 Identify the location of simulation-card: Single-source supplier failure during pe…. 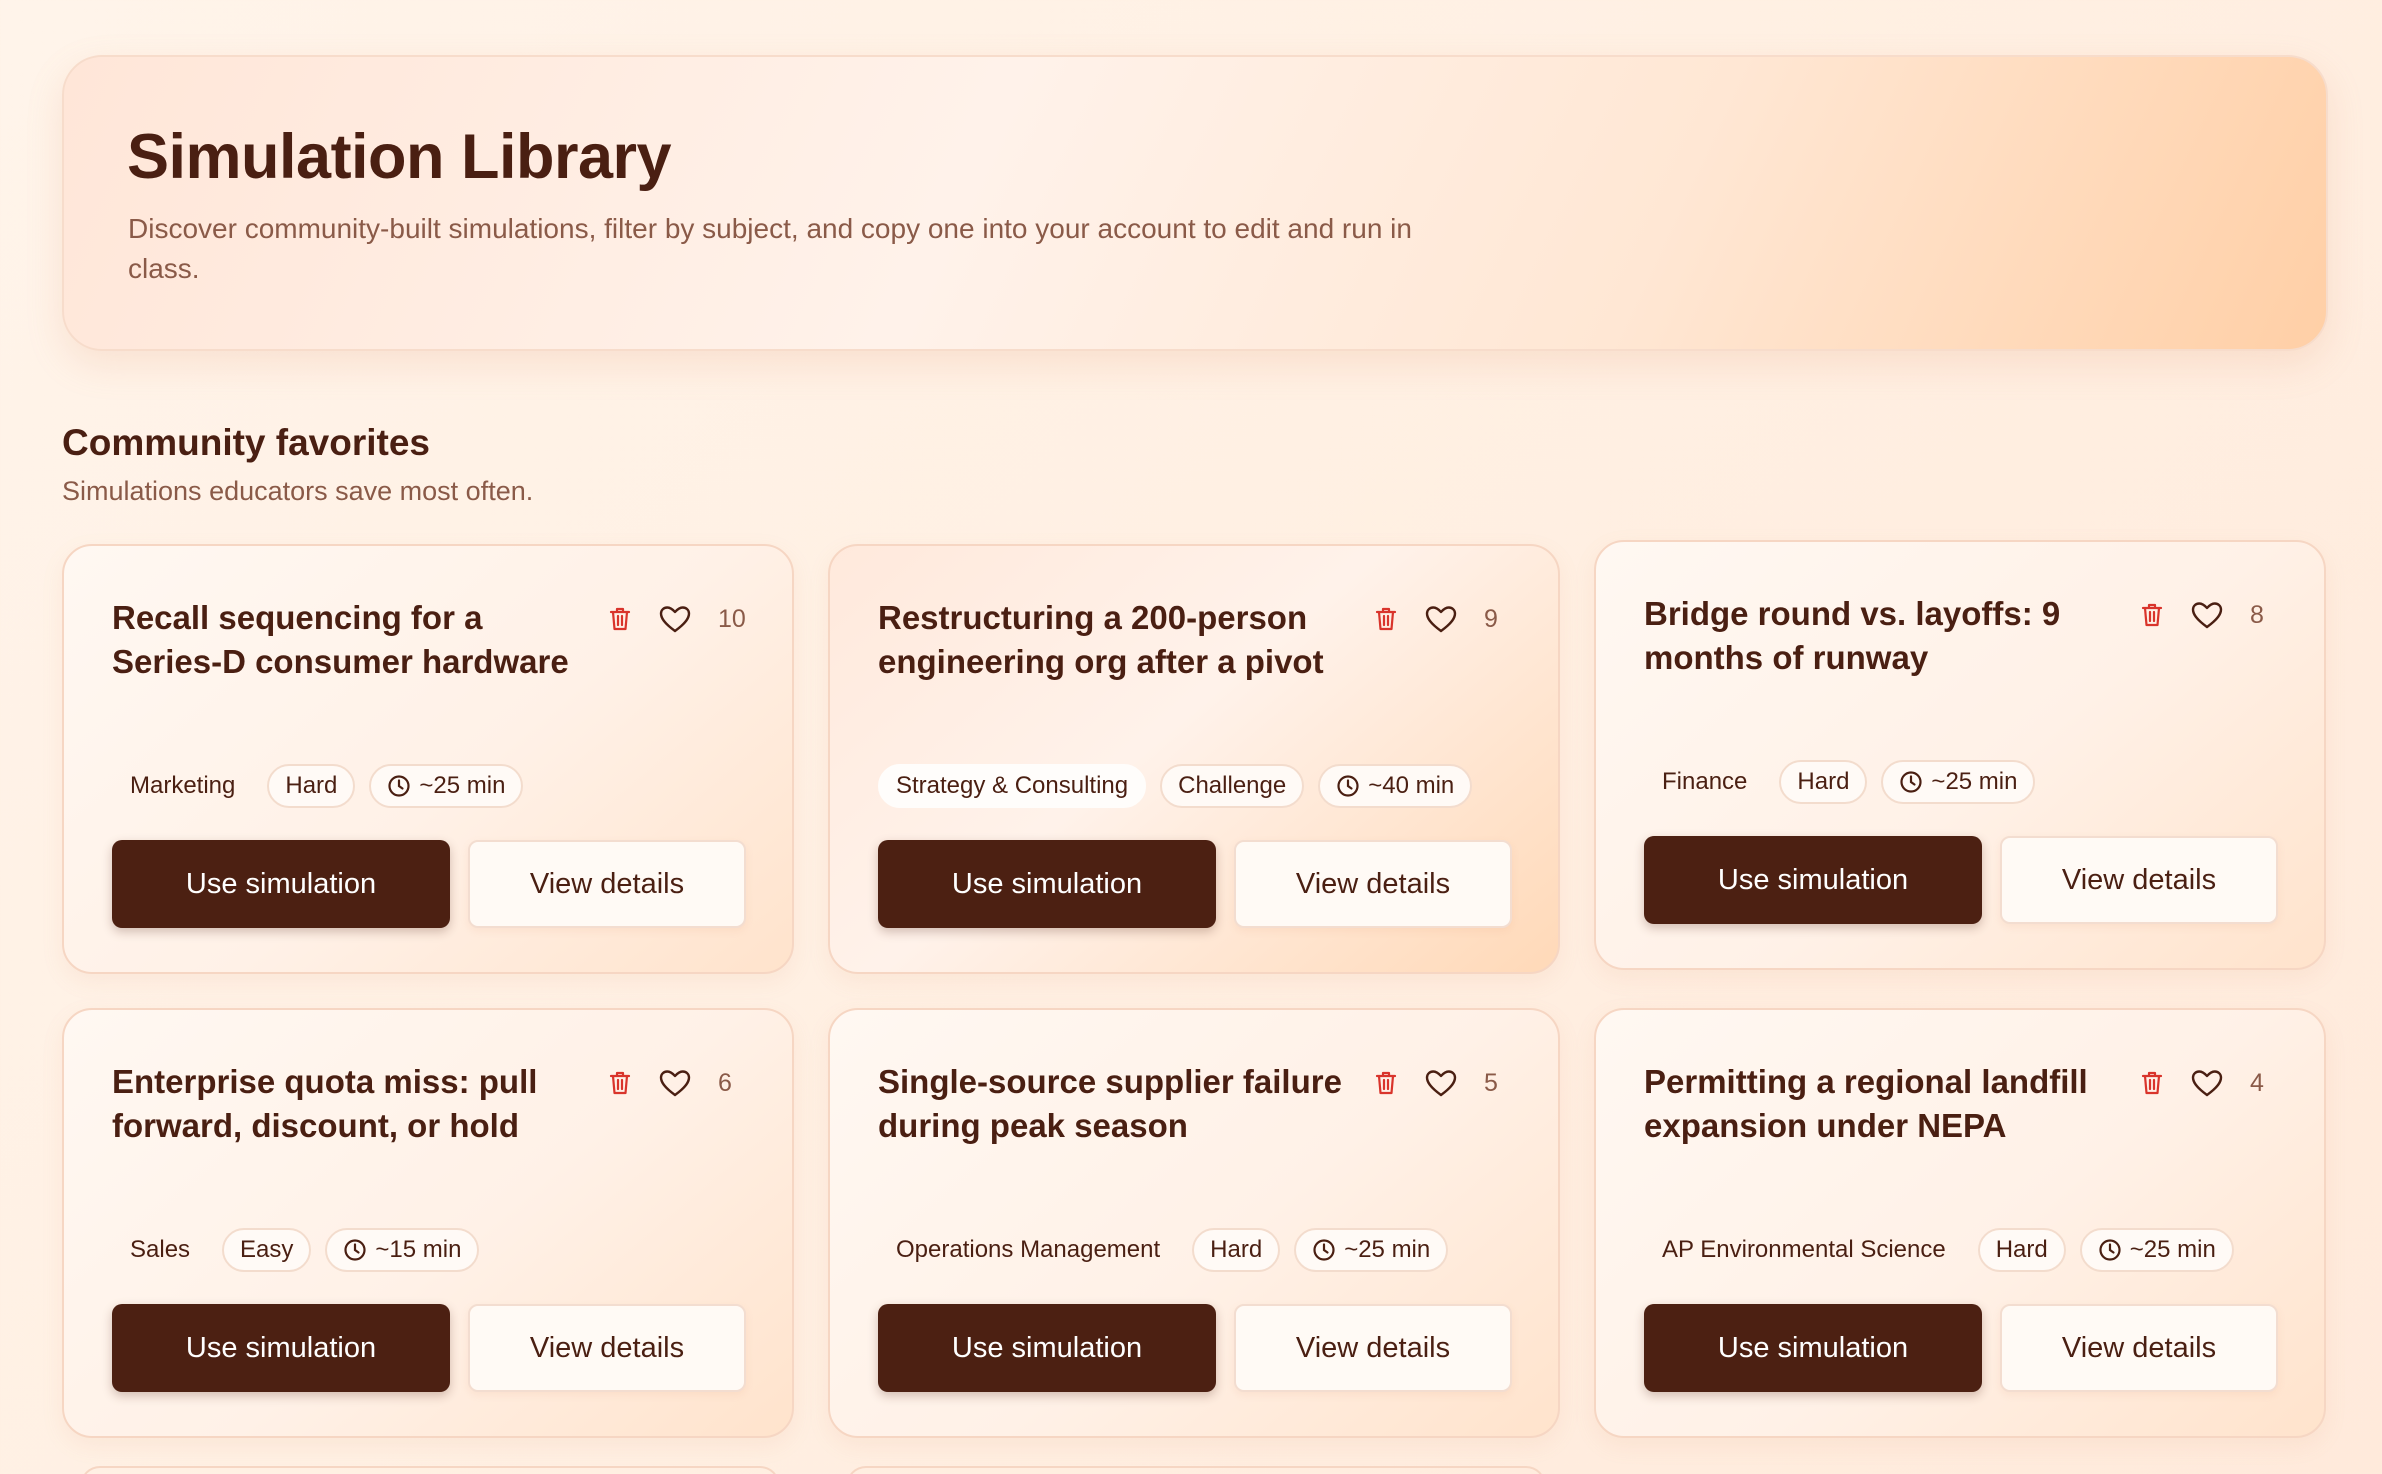
(1194, 1223).